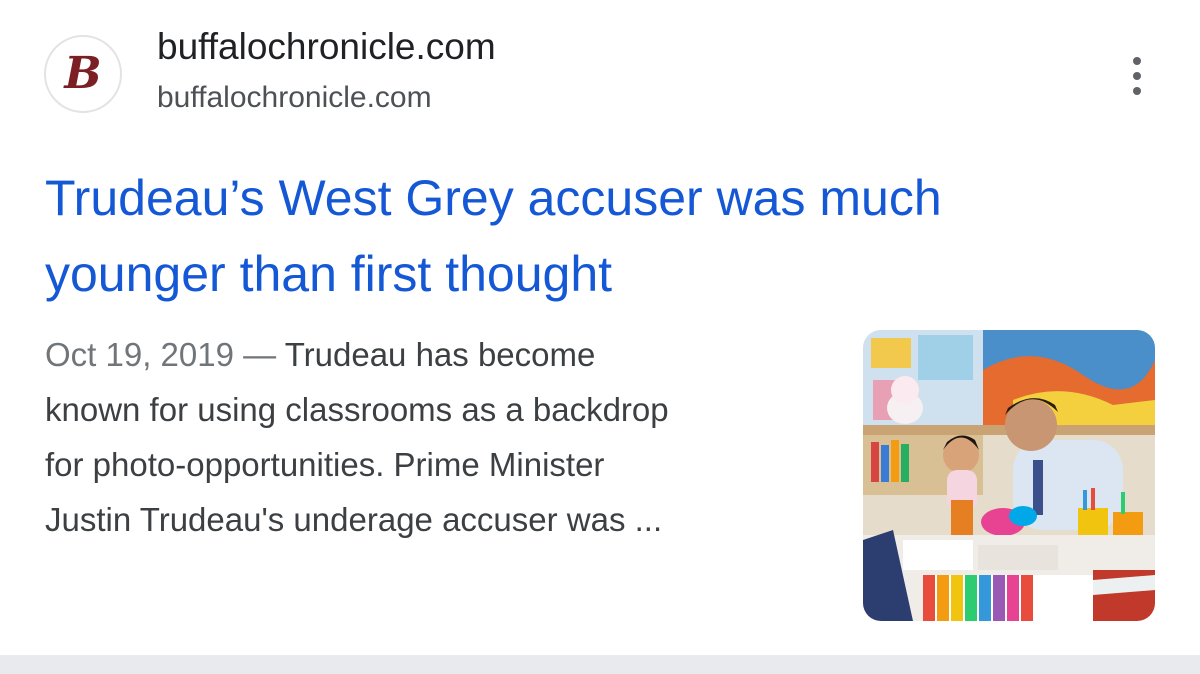 This screenshot has height=674, width=1200. What do you see at coordinates (1009, 475) in the screenshot?
I see `result-thumbnail-image` at bounding box center [1009, 475].